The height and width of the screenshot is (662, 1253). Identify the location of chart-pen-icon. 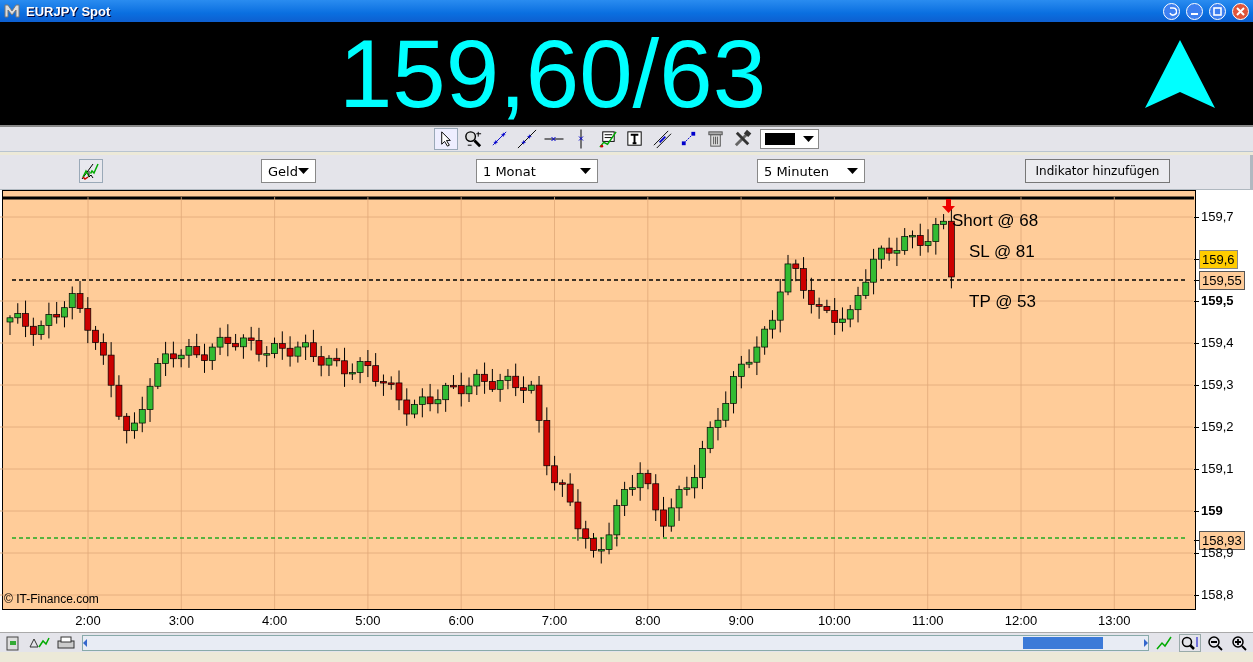
(1164, 642).